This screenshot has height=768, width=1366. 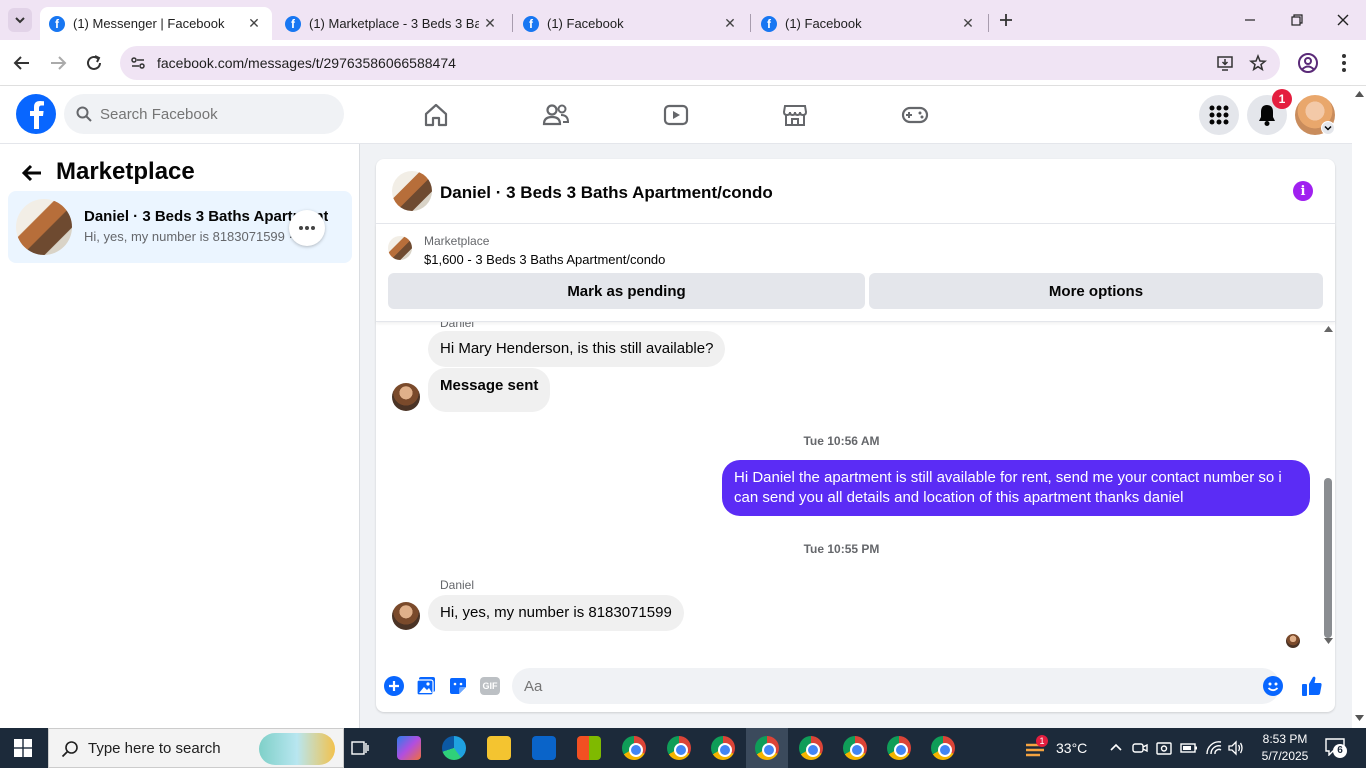 What do you see at coordinates (426, 686) in the screenshot?
I see `attach-photo-button` at bounding box center [426, 686].